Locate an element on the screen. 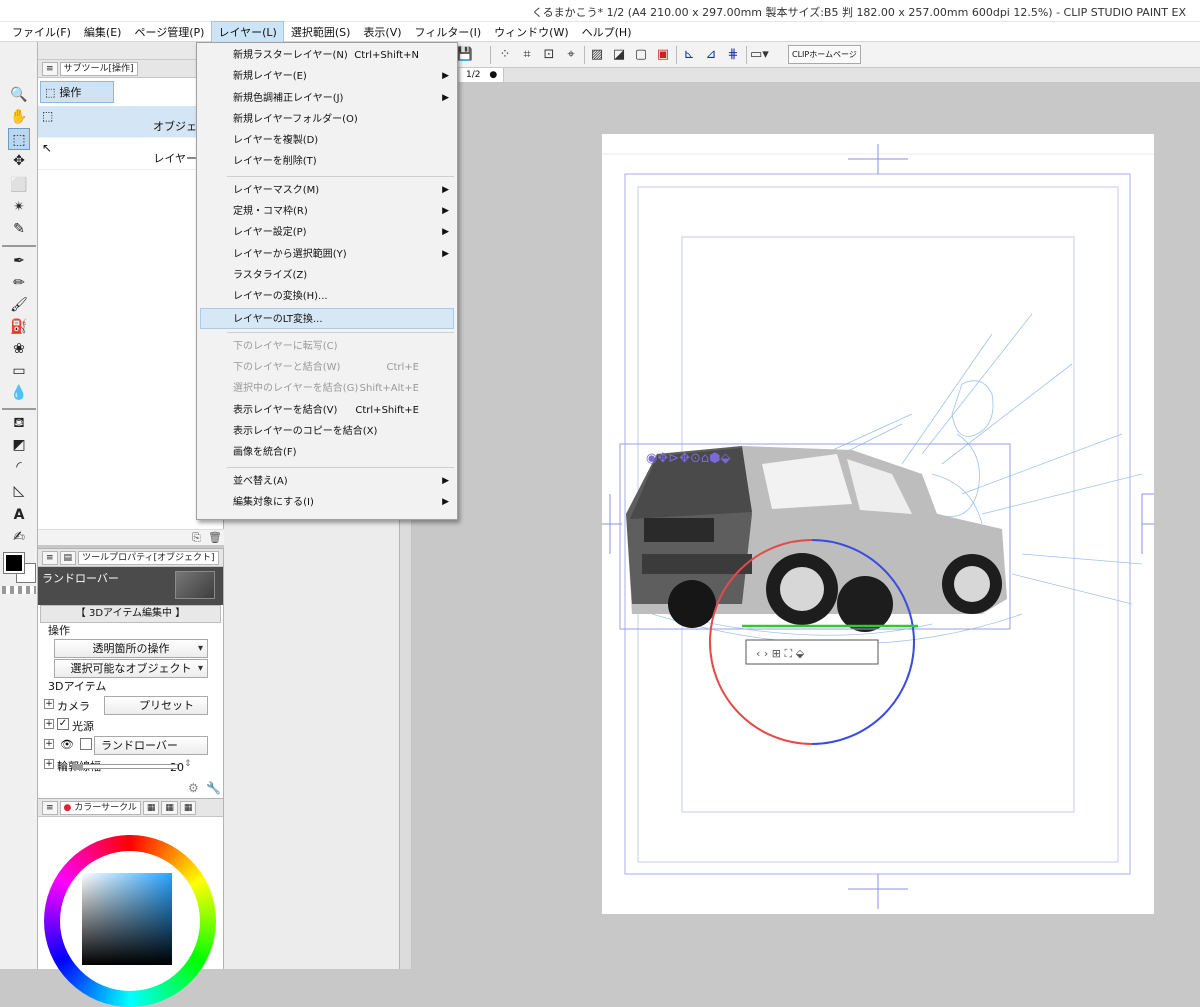 The image size is (1200, 1007). tab-color-set: ▦ is located at coordinates (151, 807).